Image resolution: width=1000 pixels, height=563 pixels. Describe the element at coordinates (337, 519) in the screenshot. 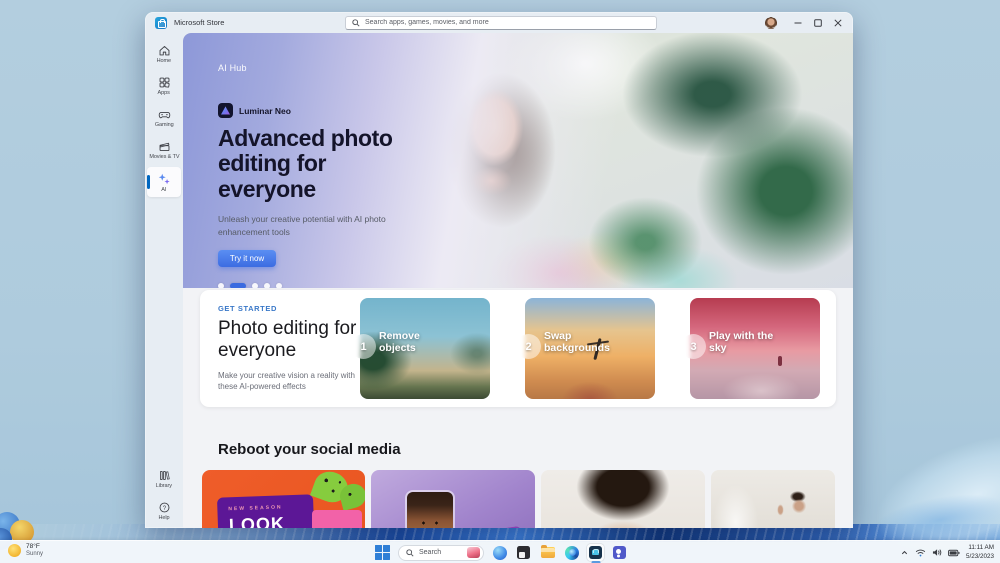

I see `promo-pink-tile` at that location.